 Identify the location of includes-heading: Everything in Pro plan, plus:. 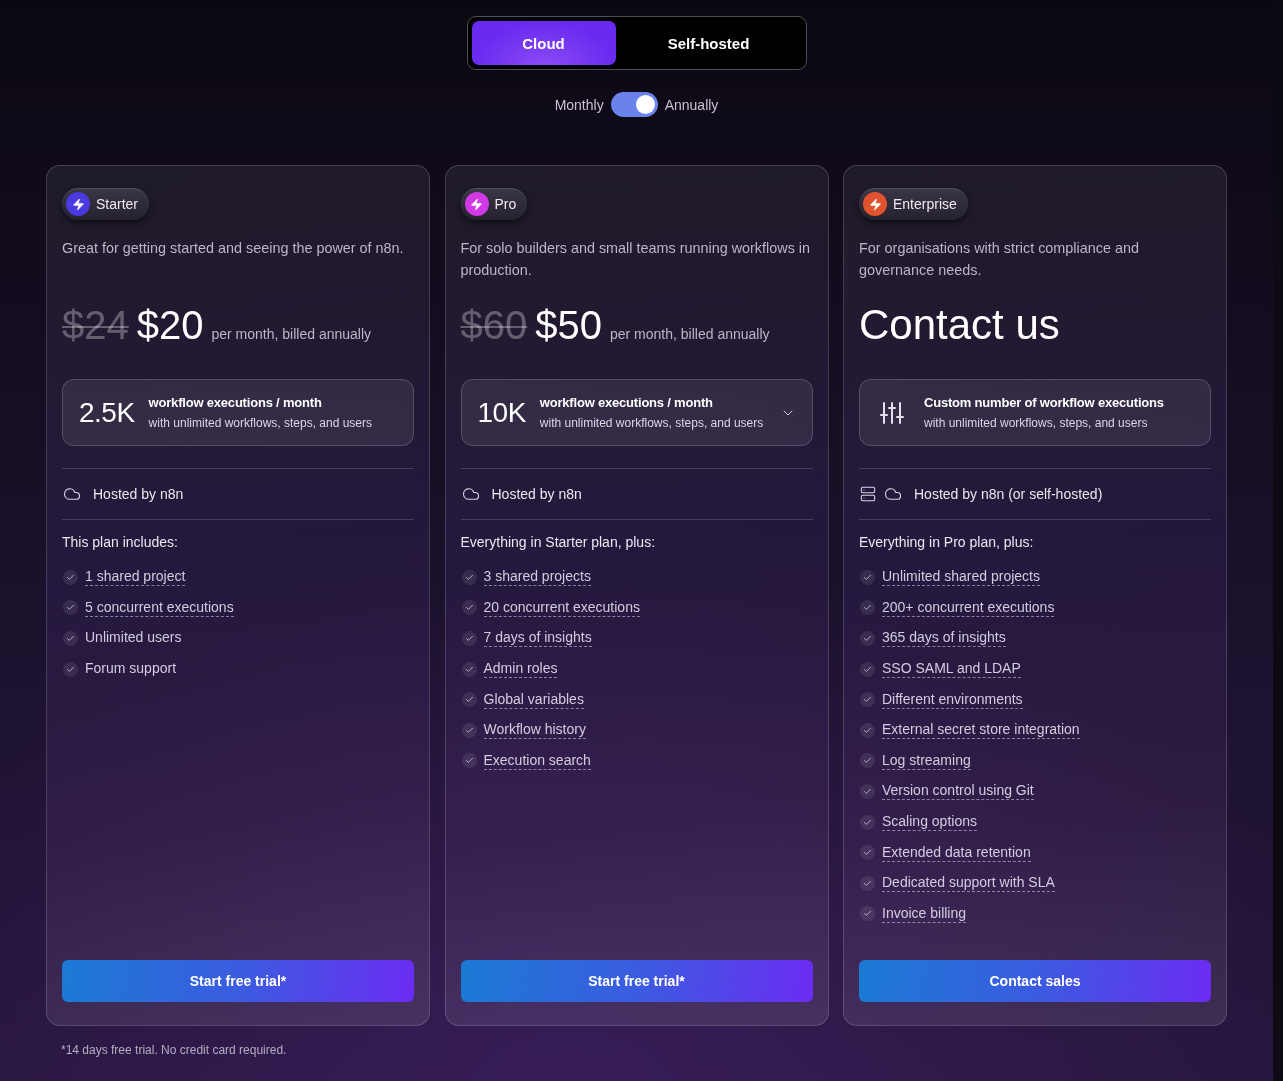
(947, 542).